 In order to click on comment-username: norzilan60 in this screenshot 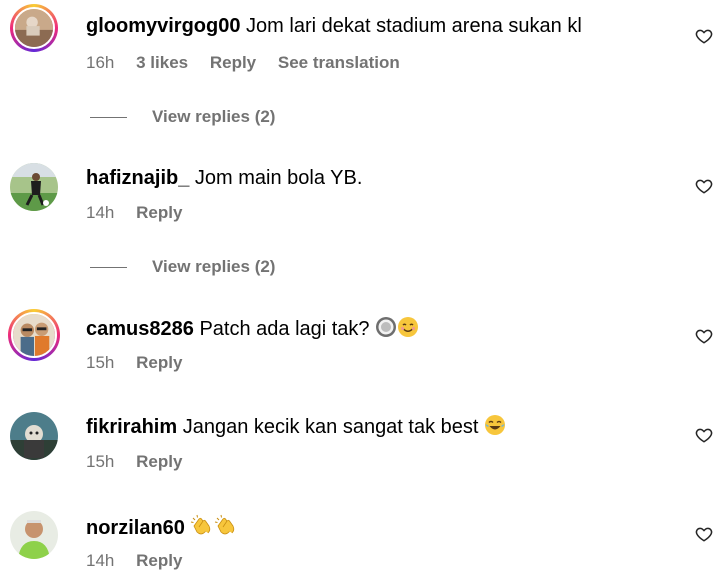, I will do `click(135, 528)`.